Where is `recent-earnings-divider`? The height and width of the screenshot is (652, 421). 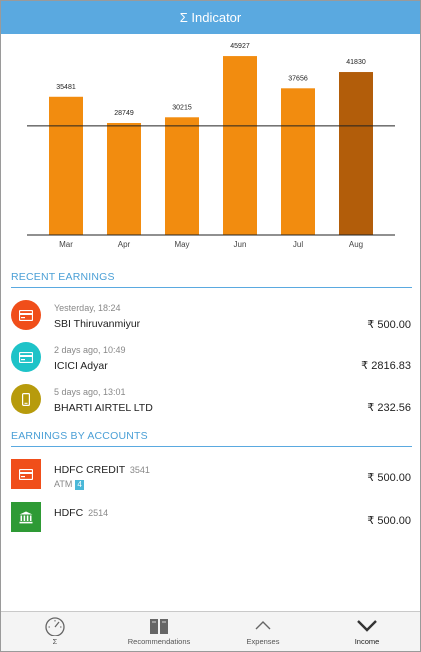
recent-earnings-divider is located at coordinates (211, 287).